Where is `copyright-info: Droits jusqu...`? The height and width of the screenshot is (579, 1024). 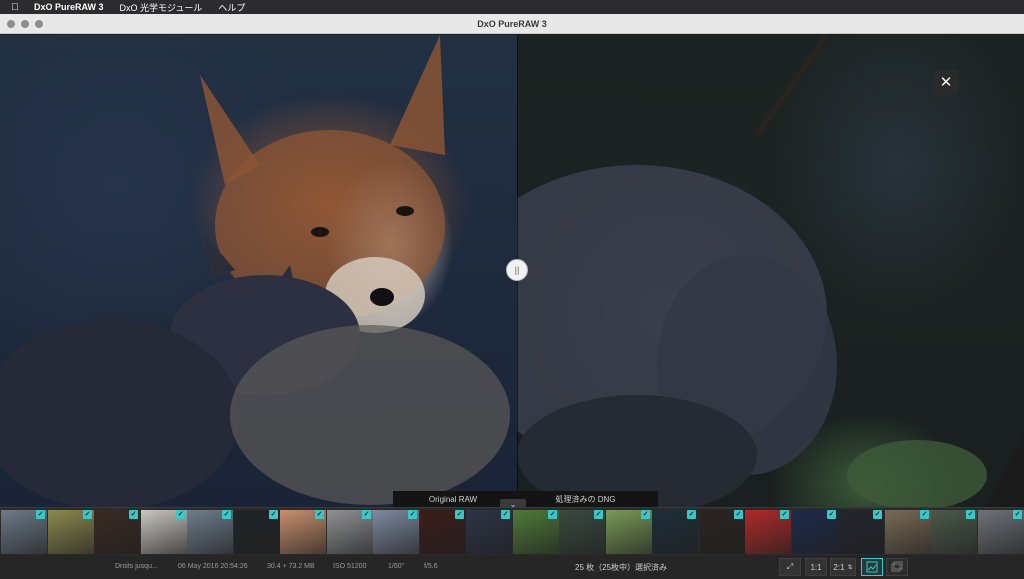
copyright-info: Droits jusqu... is located at coordinates (136, 566).